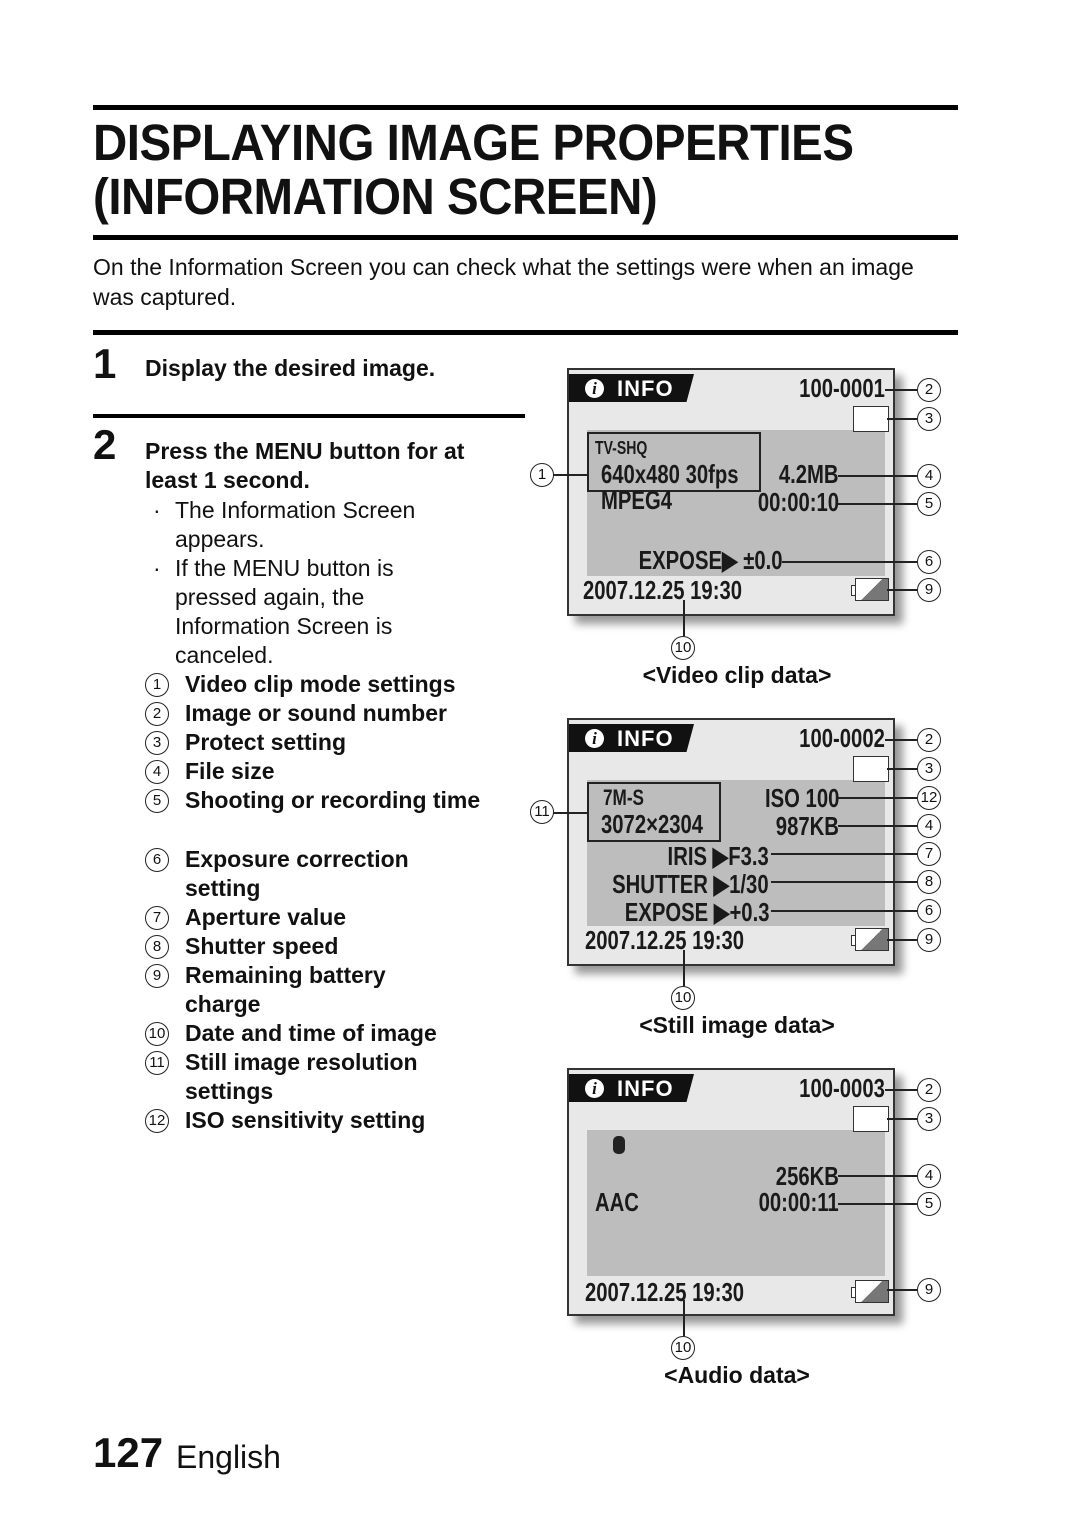 This screenshot has height=1526, width=1080. I want to click on callout-1: 1, so click(542, 475).